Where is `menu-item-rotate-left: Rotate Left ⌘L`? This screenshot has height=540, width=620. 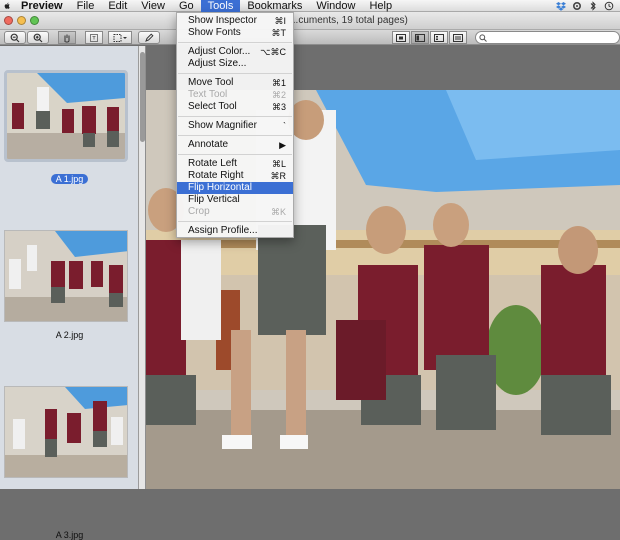 menu-item-rotate-left: Rotate Left ⌘L is located at coordinates (235, 164).